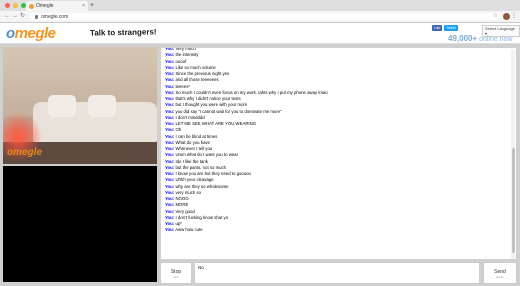  I want to click on address-bar: omegle.com, so click(265, 16).